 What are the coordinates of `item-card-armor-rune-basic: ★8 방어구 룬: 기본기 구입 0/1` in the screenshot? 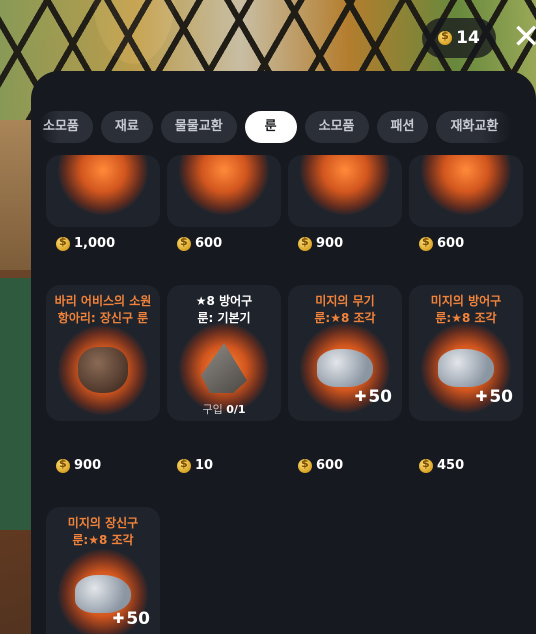 It's located at (224, 353).